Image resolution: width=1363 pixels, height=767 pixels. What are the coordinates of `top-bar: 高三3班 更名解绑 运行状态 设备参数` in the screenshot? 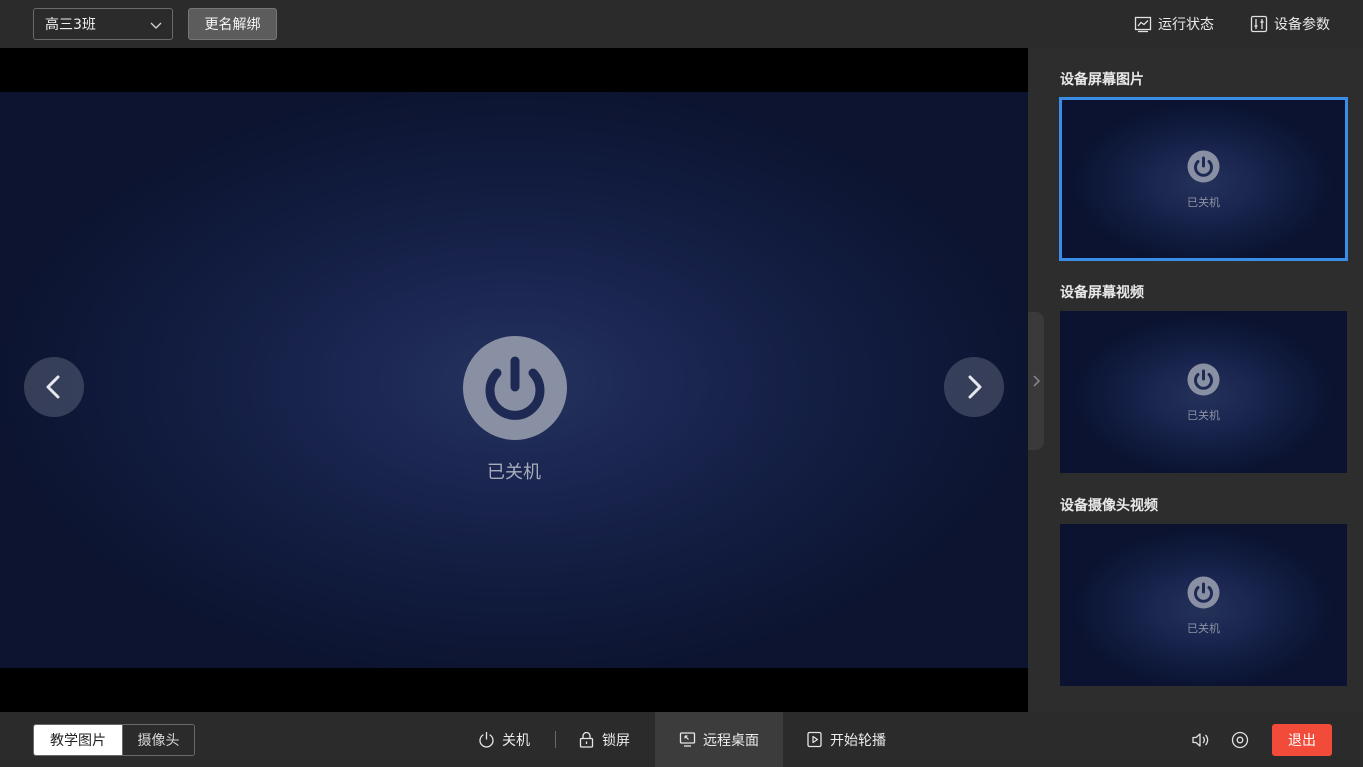 It's located at (681, 24).